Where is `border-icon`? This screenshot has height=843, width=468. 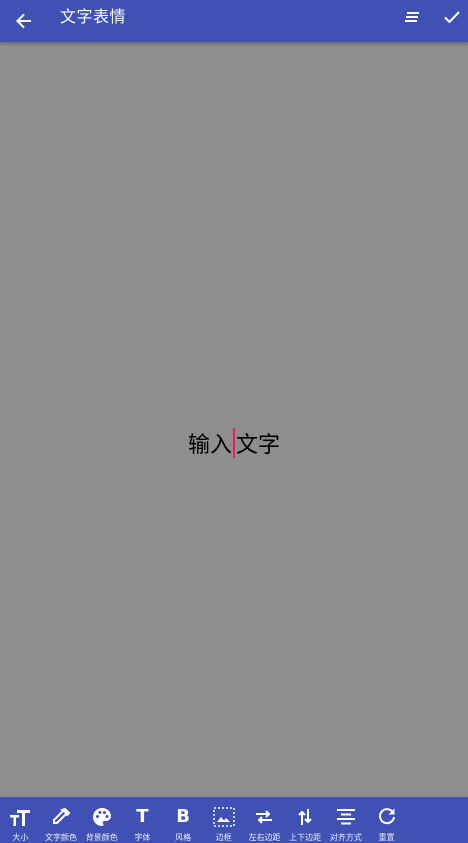
border-icon is located at coordinates (224, 817).